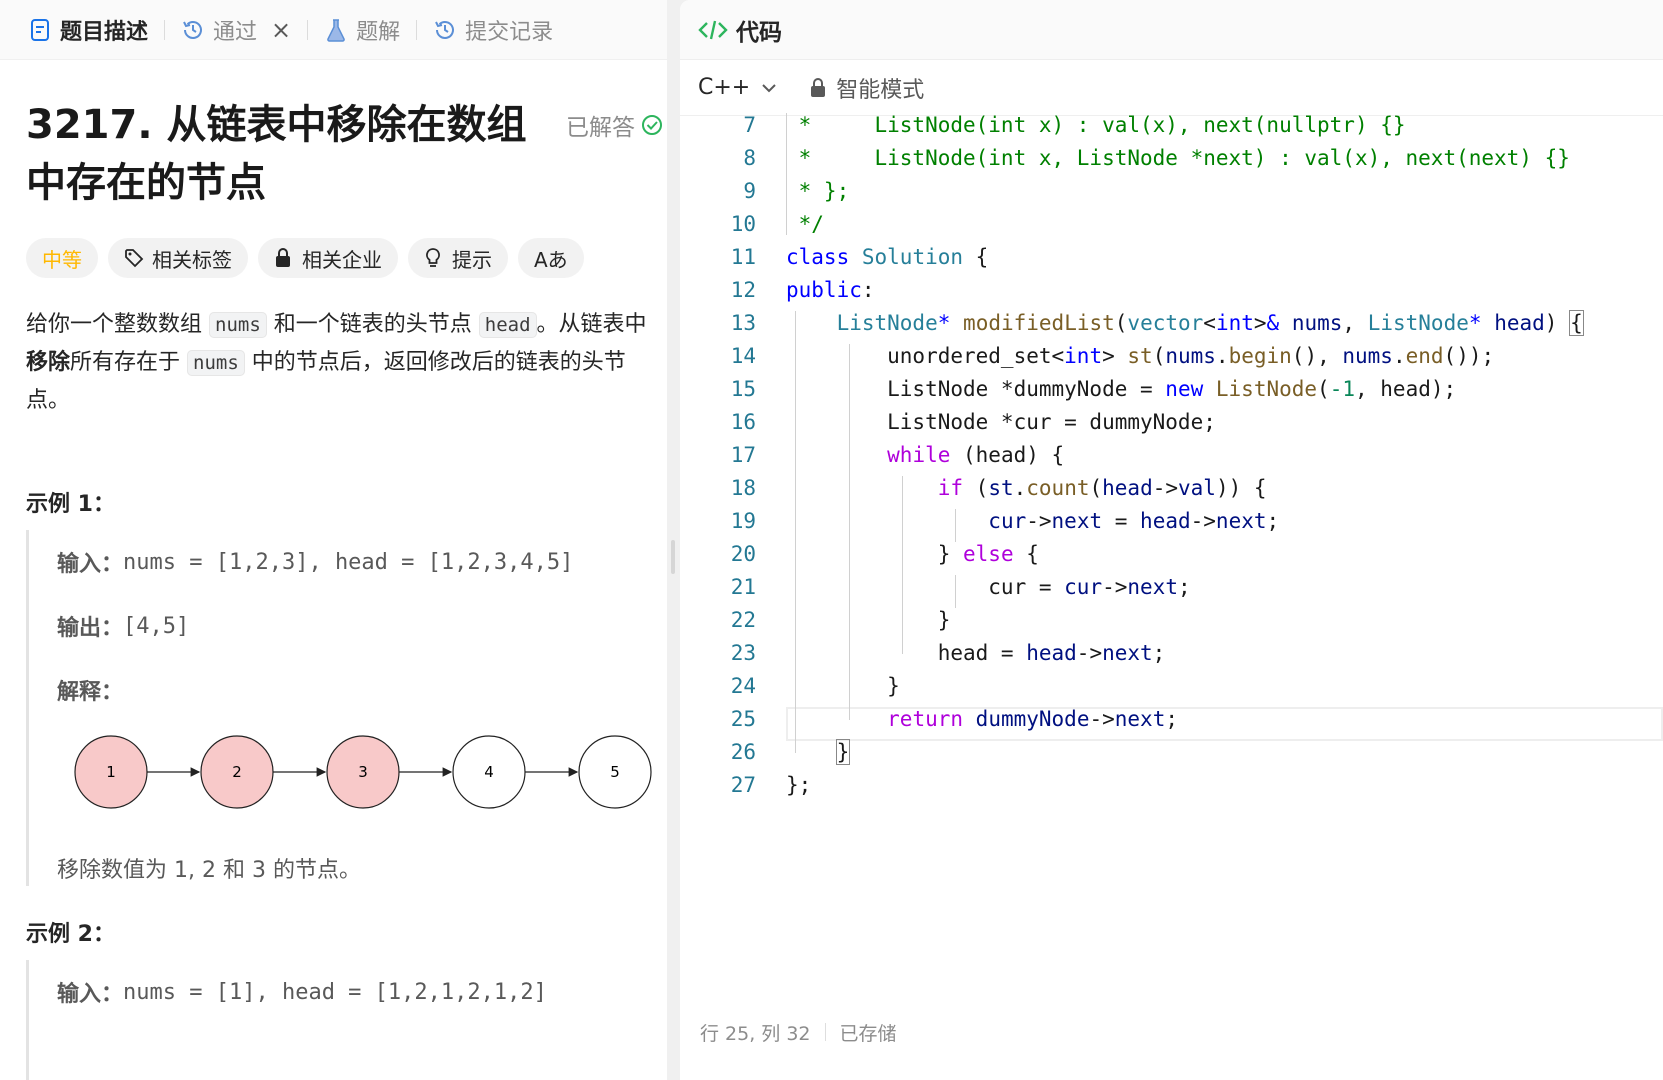 This screenshot has width=1663, height=1080. Describe the element at coordinates (335, 992) in the screenshot. I see `example-2-input-value: nums = [1], head = [1,2,1,2,1,2]` at that location.